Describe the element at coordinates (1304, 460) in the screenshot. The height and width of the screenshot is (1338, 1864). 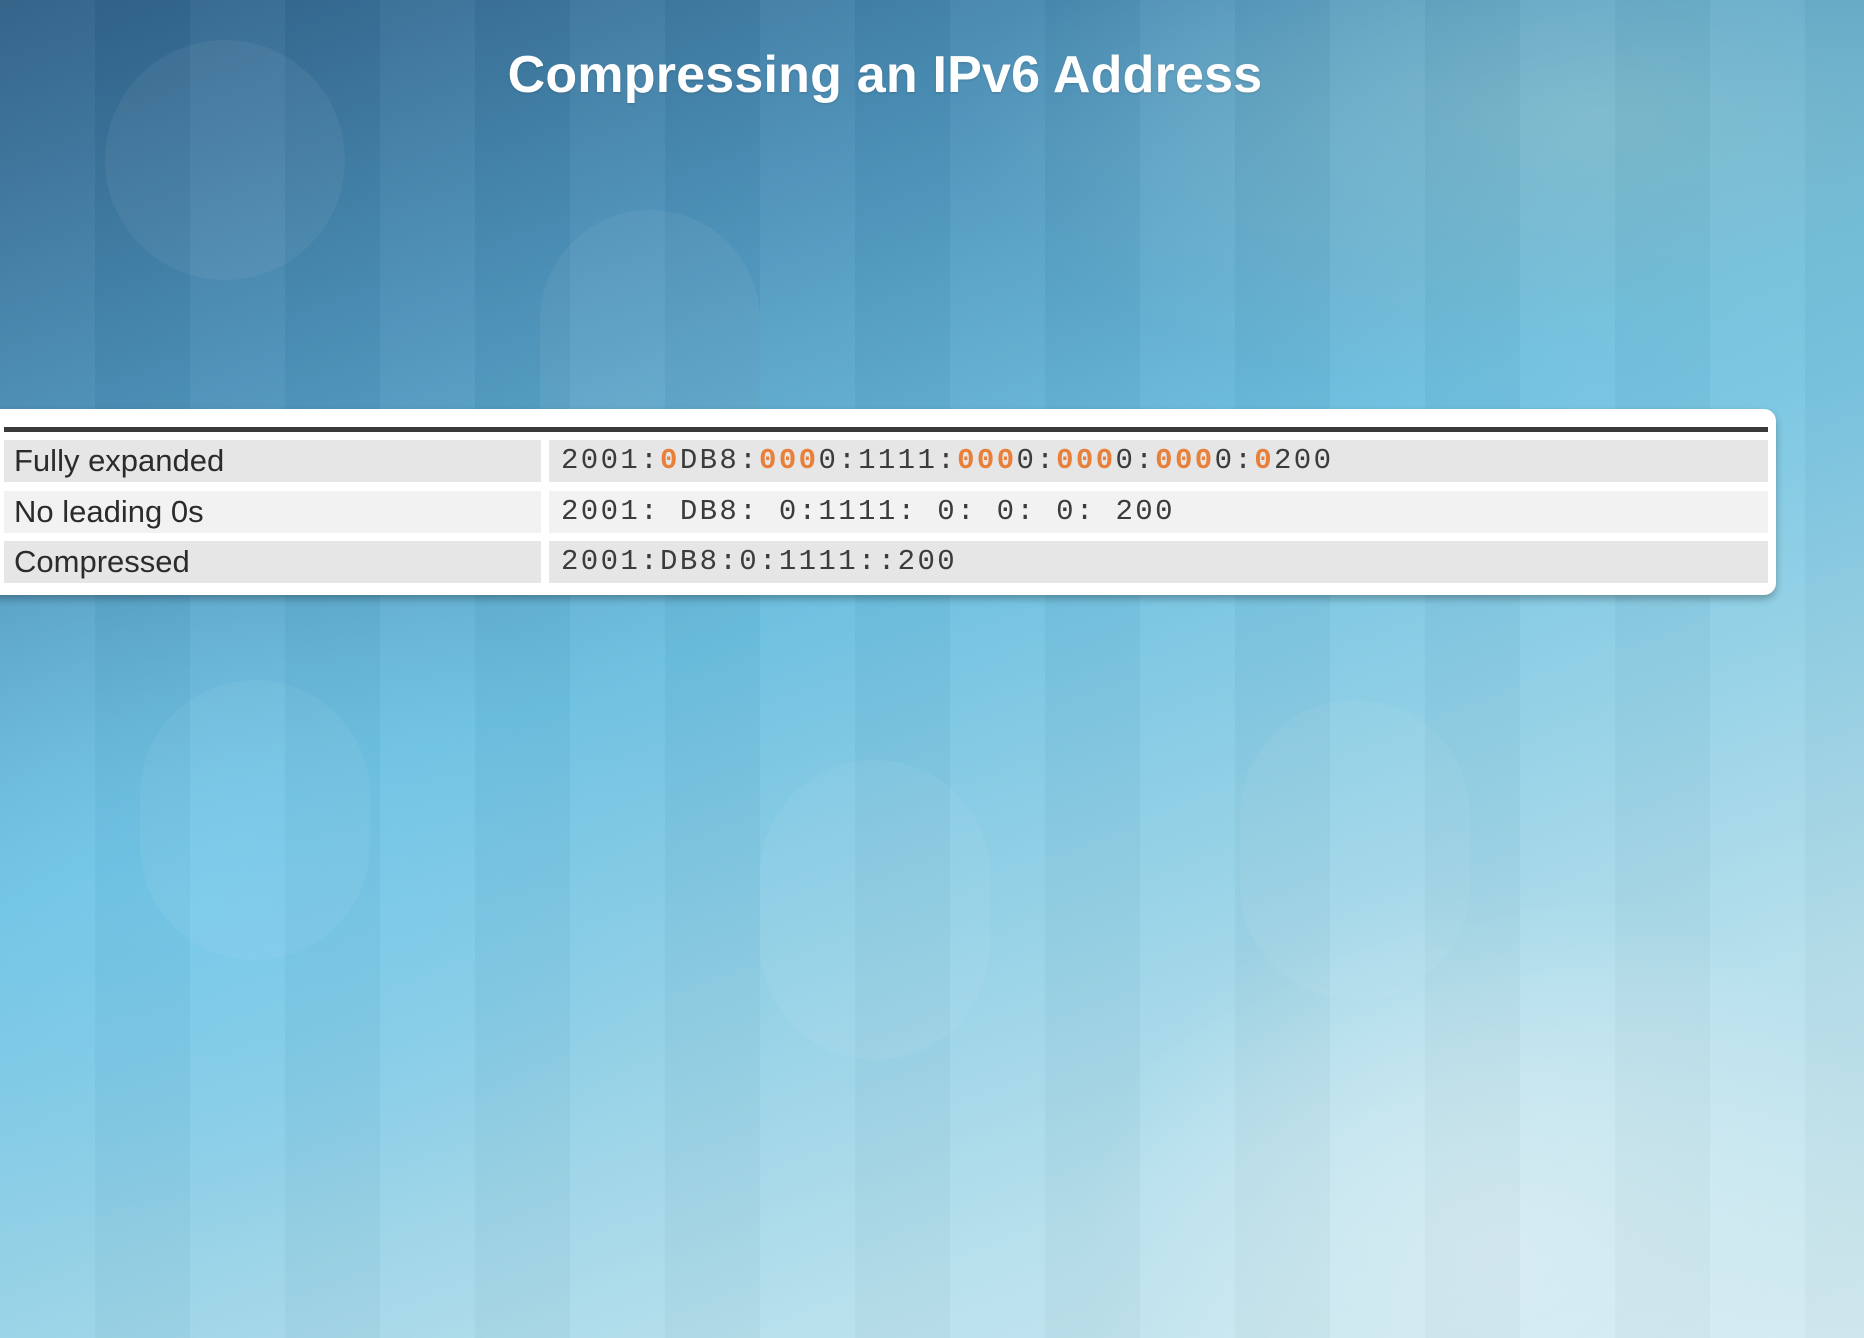
I see `address-segment: 200` at that location.